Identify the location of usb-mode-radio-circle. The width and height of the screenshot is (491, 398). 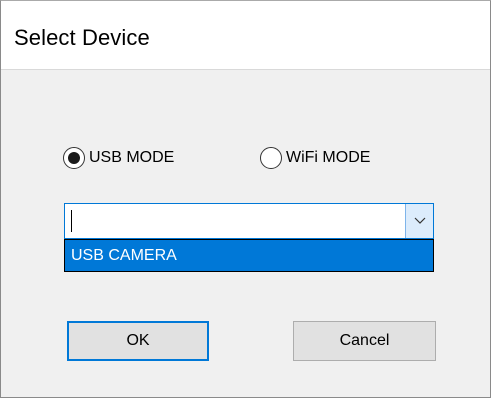
(74, 158).